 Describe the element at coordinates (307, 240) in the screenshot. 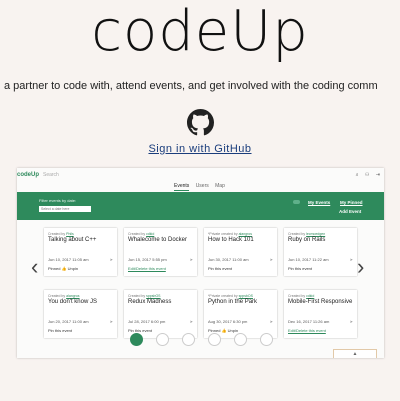

I see `card-title: Ruby on Rails` at that location.